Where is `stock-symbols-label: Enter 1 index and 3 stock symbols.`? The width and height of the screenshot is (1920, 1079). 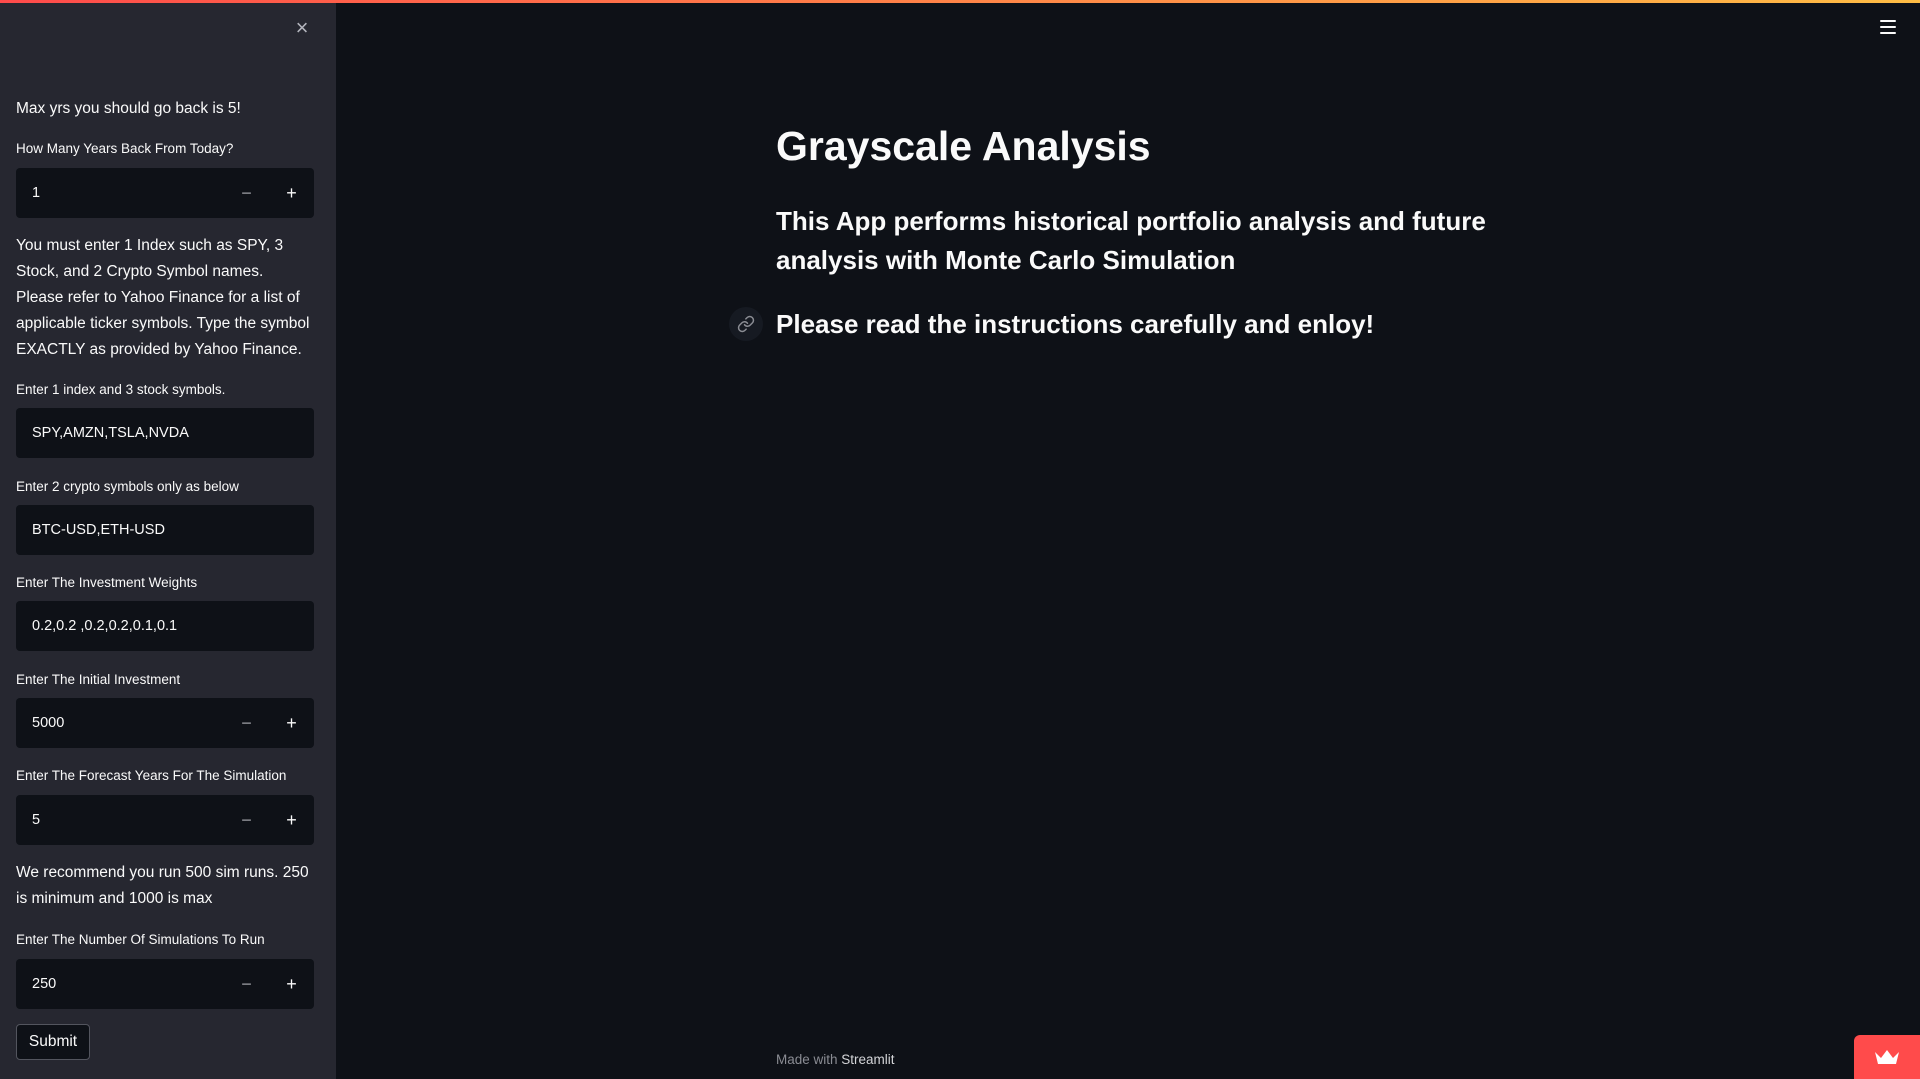
stock-symbols-label: Enter 1 index and 3 stock symbols. is located at coordinates (121, 389).